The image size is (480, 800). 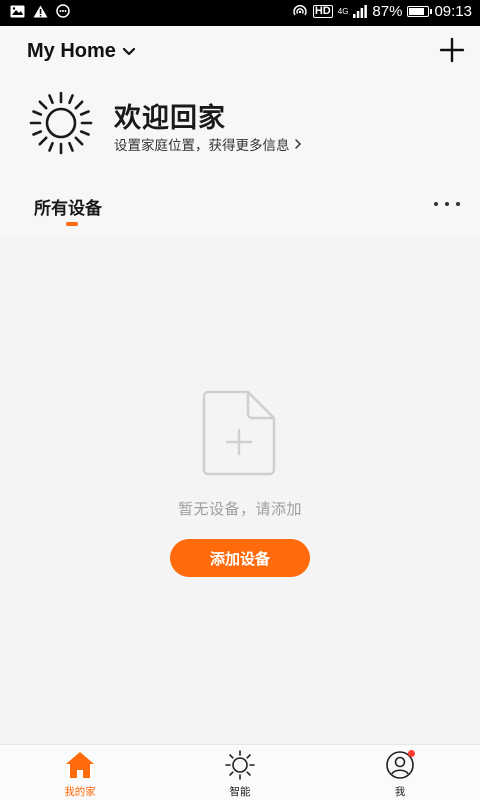 I want to click on home-icon, so click(x=80, y=765).